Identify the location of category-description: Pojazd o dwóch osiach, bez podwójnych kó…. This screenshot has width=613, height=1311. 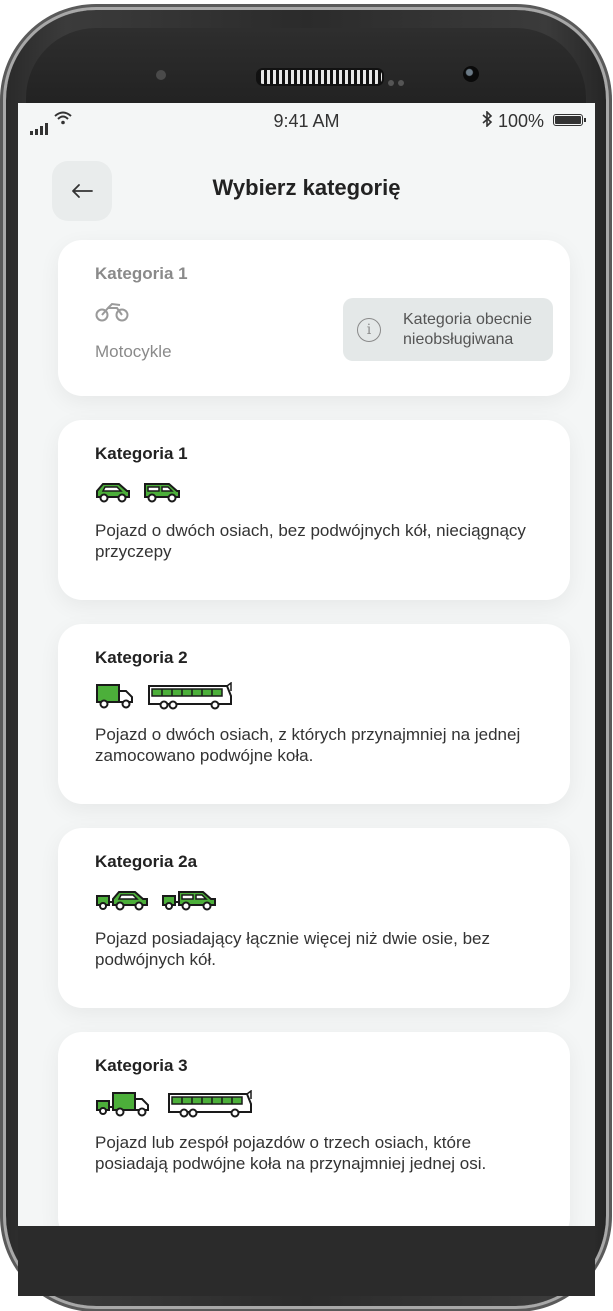
(310, 541).